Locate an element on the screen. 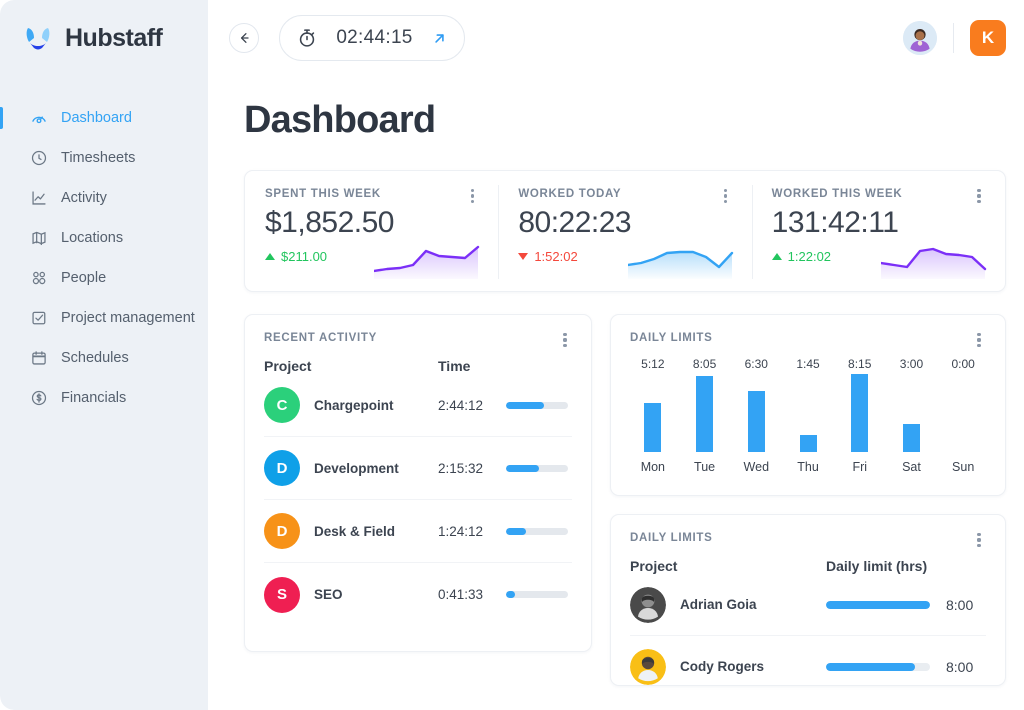 Image resolution: width=1024 pixels, height=710 pixels. bar-value-label: 5:12 is located at coordinates (653, 364).